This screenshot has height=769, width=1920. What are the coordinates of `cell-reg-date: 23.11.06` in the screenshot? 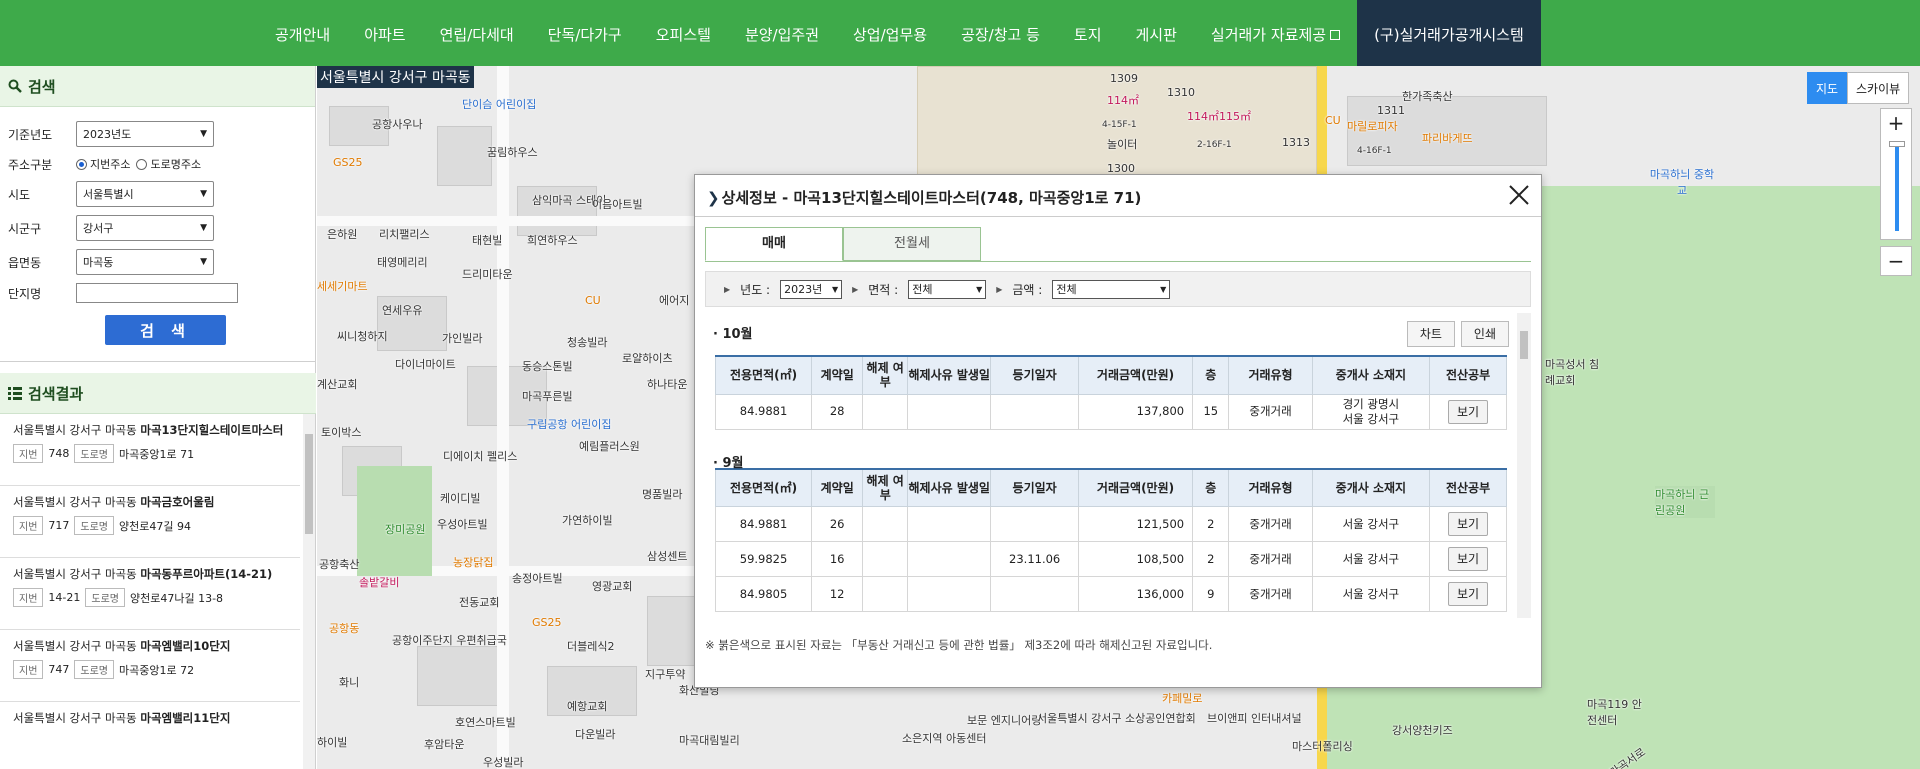 It's located at (1034, 559).